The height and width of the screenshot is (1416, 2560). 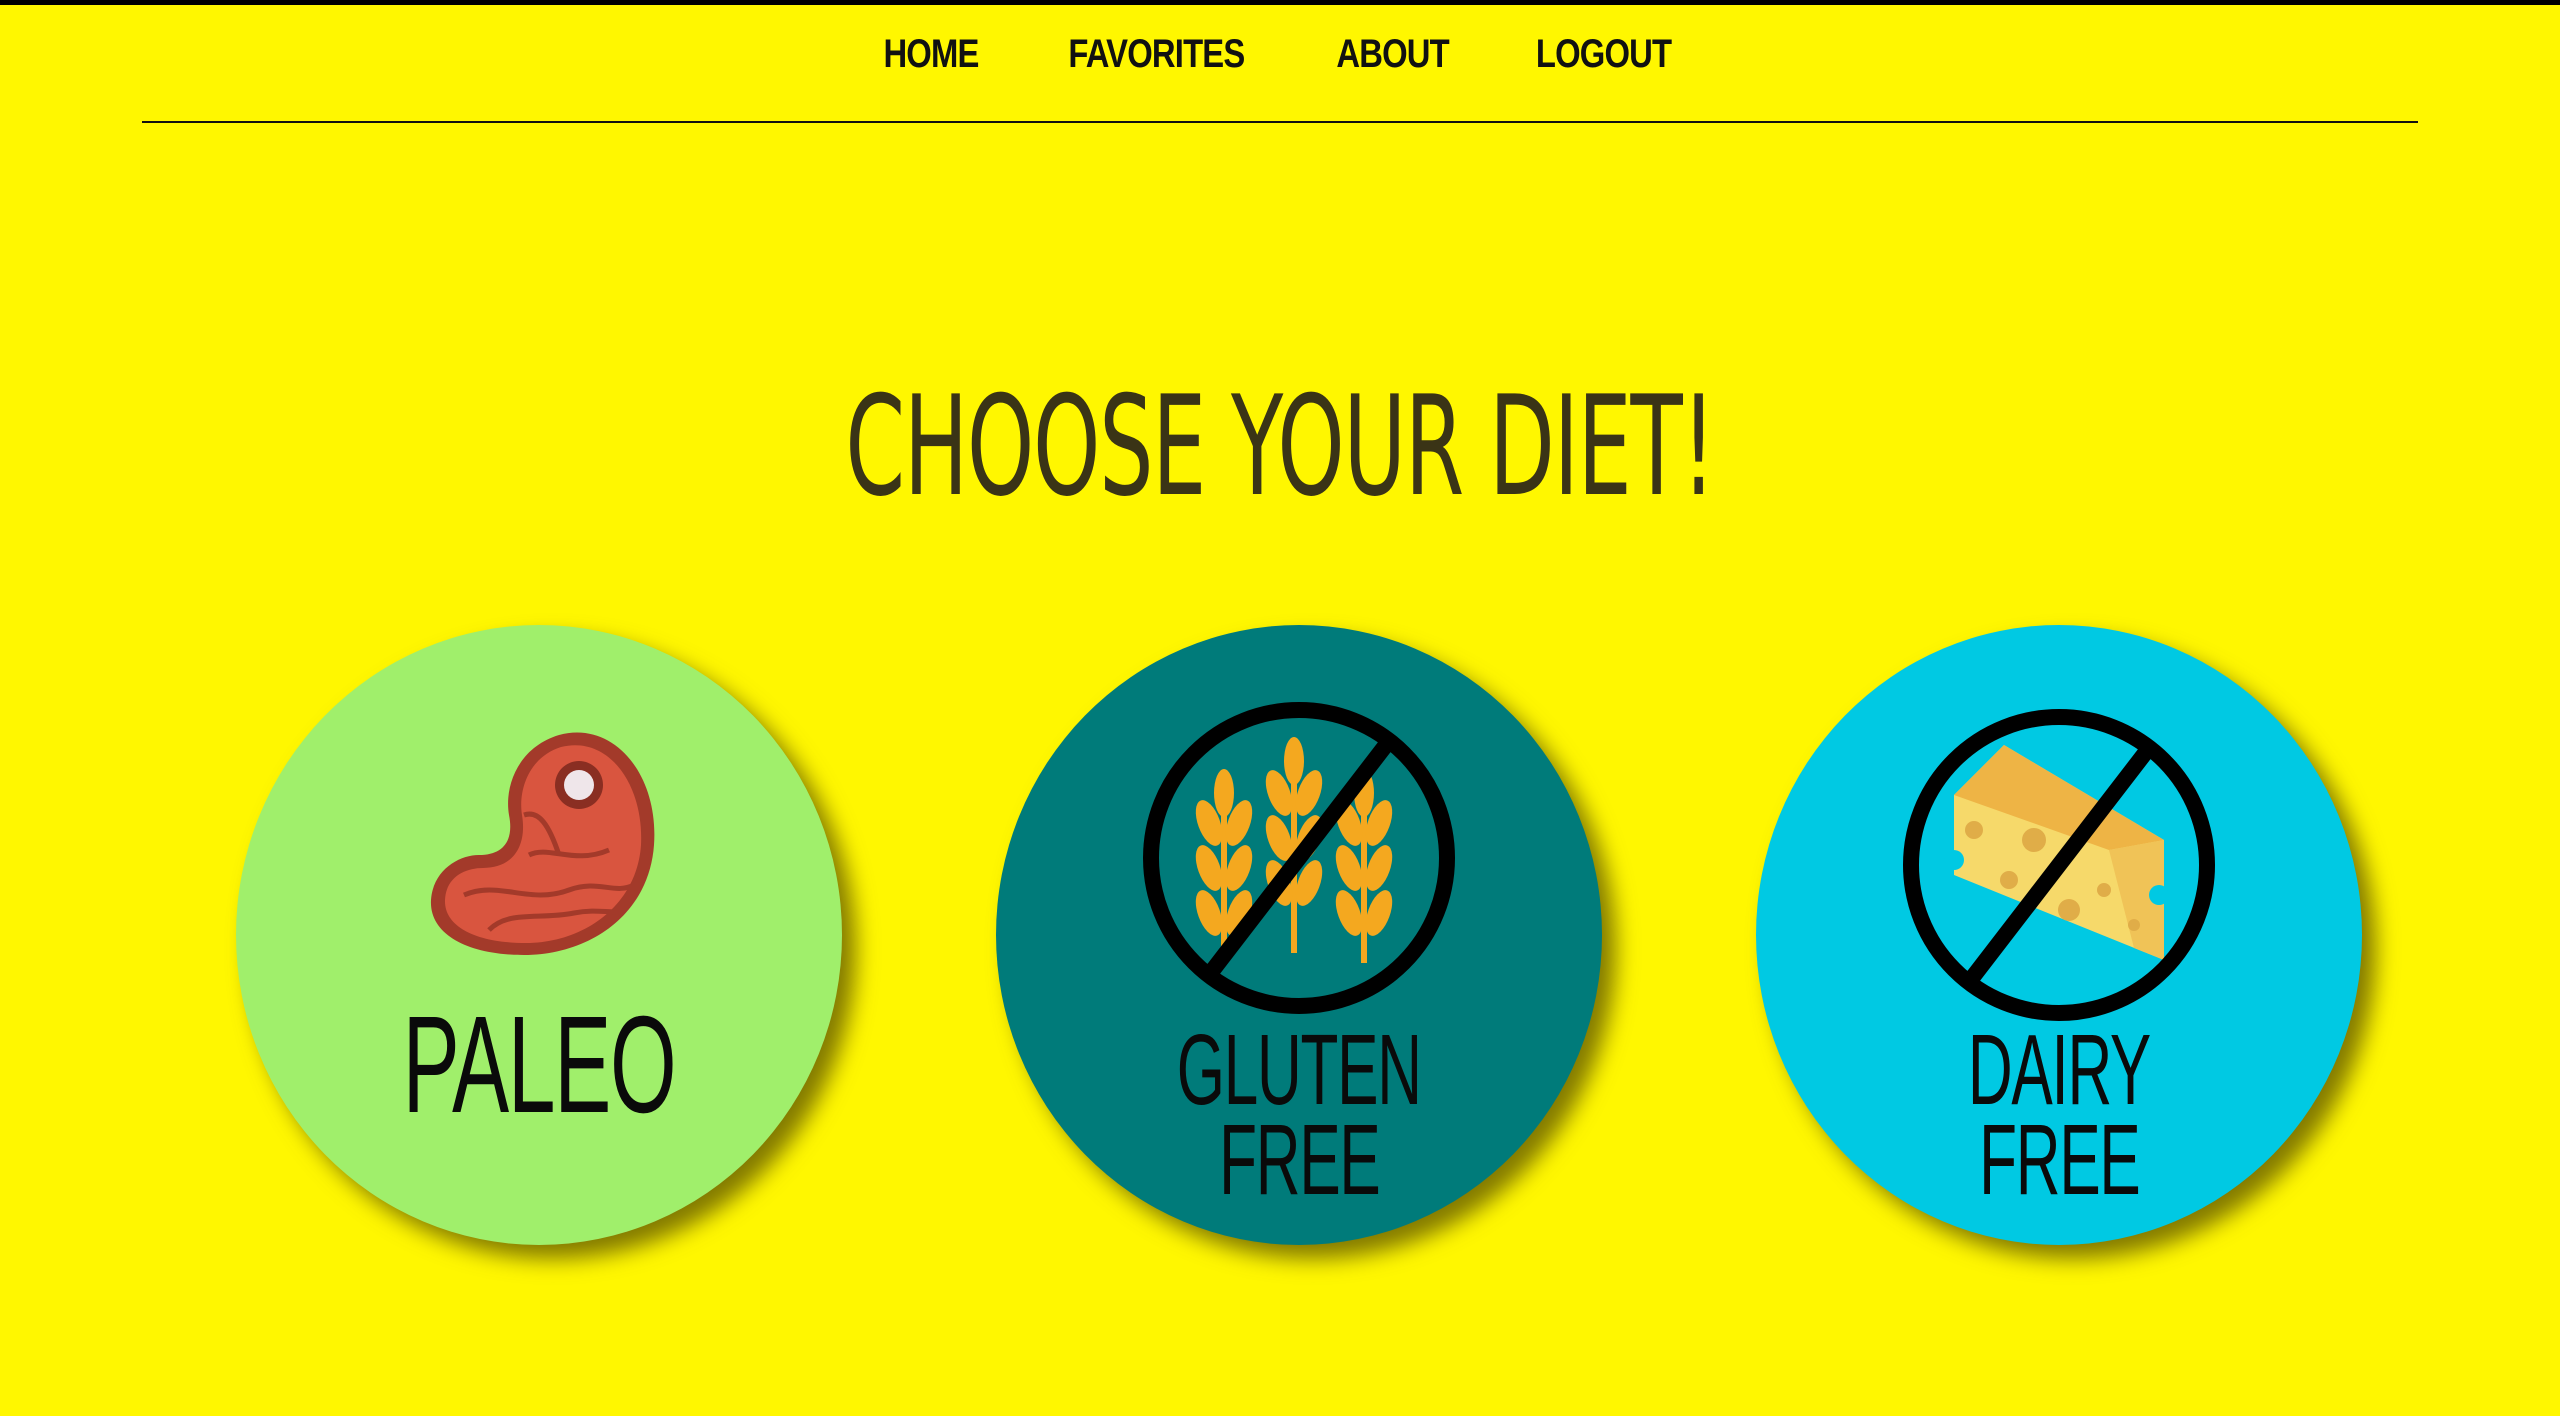 I want to click on nav-favorites-link: FAVORITES, so click(x=1157, y=54).